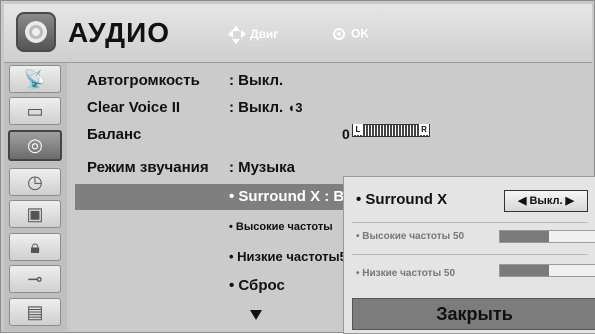  I want to click on monitor-icon: ▭, so click(35, 110).